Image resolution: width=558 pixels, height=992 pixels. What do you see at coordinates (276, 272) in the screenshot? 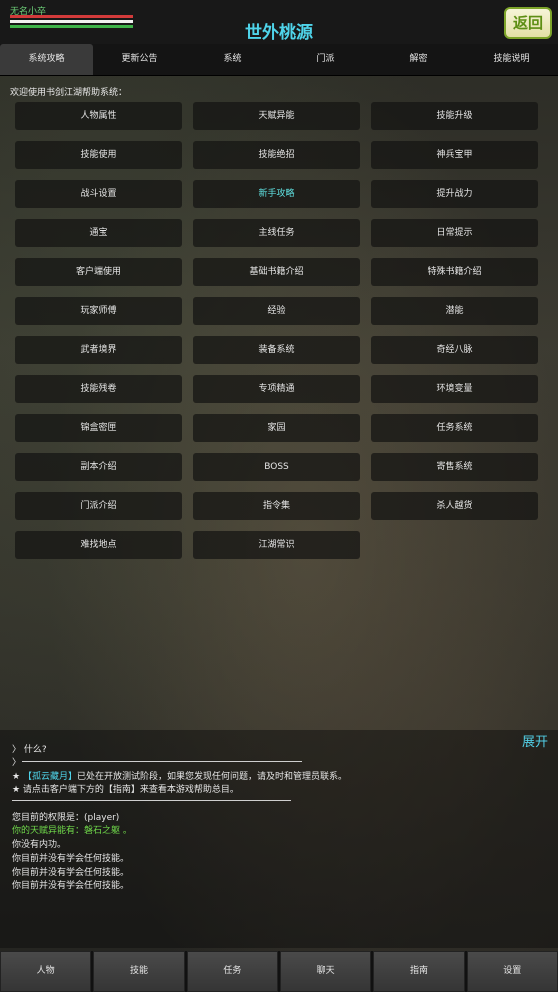
I see `help-topic-button: 基础书籍介绍` at bounding box center [276, 272].